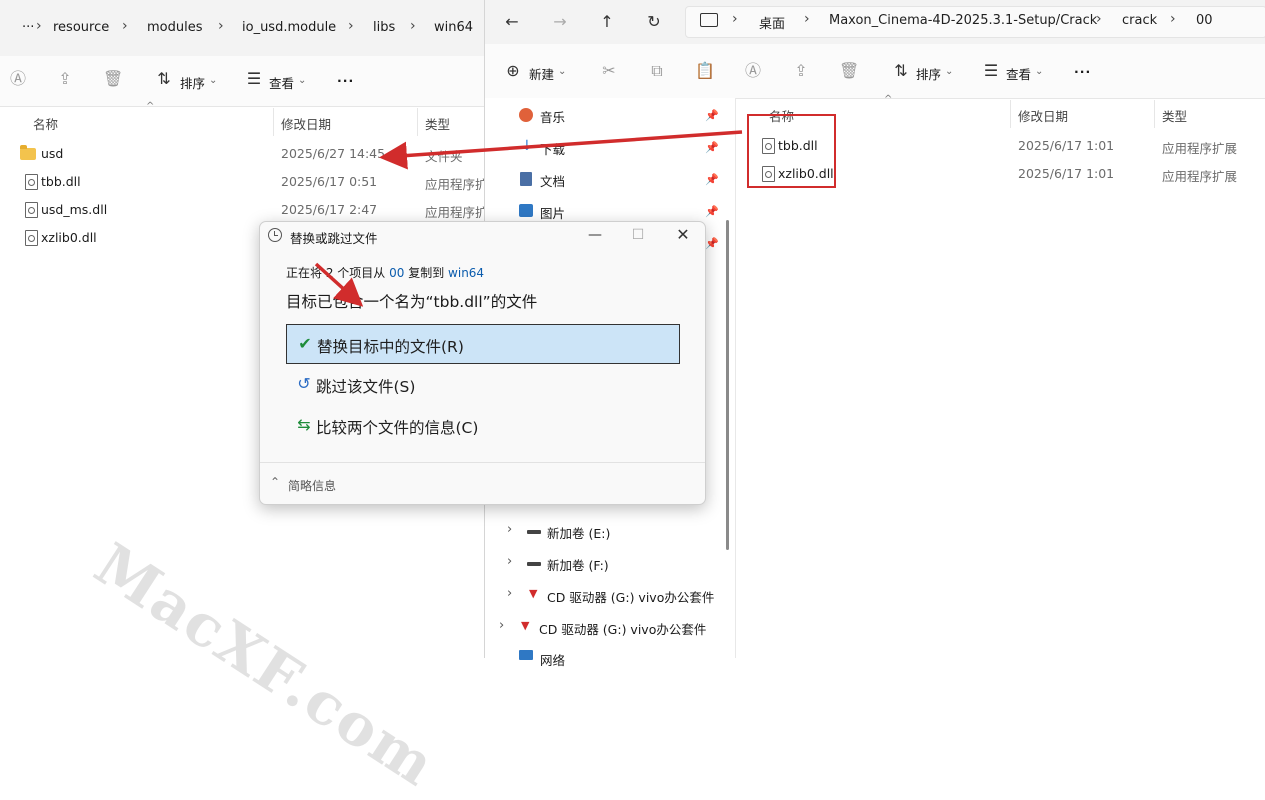 This screenshot has height=800, width=1265. I want to click on breadcrumb-crack: crack, so click(1139, 20).